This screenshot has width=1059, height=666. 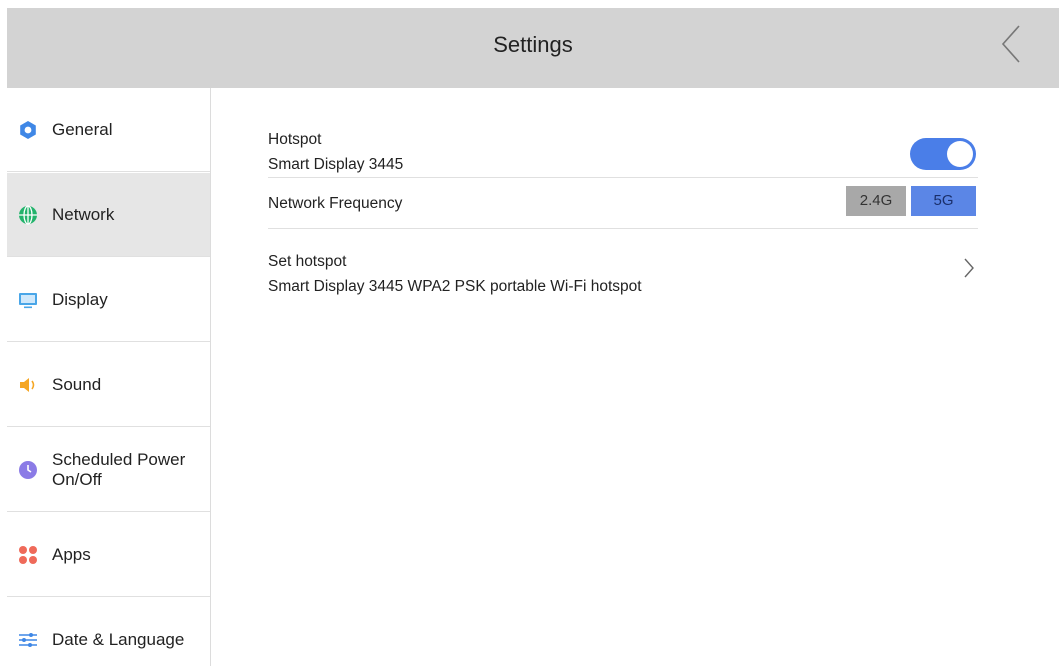 I want to click on sidebar-item-label: Display, so click(x=80, y=299).